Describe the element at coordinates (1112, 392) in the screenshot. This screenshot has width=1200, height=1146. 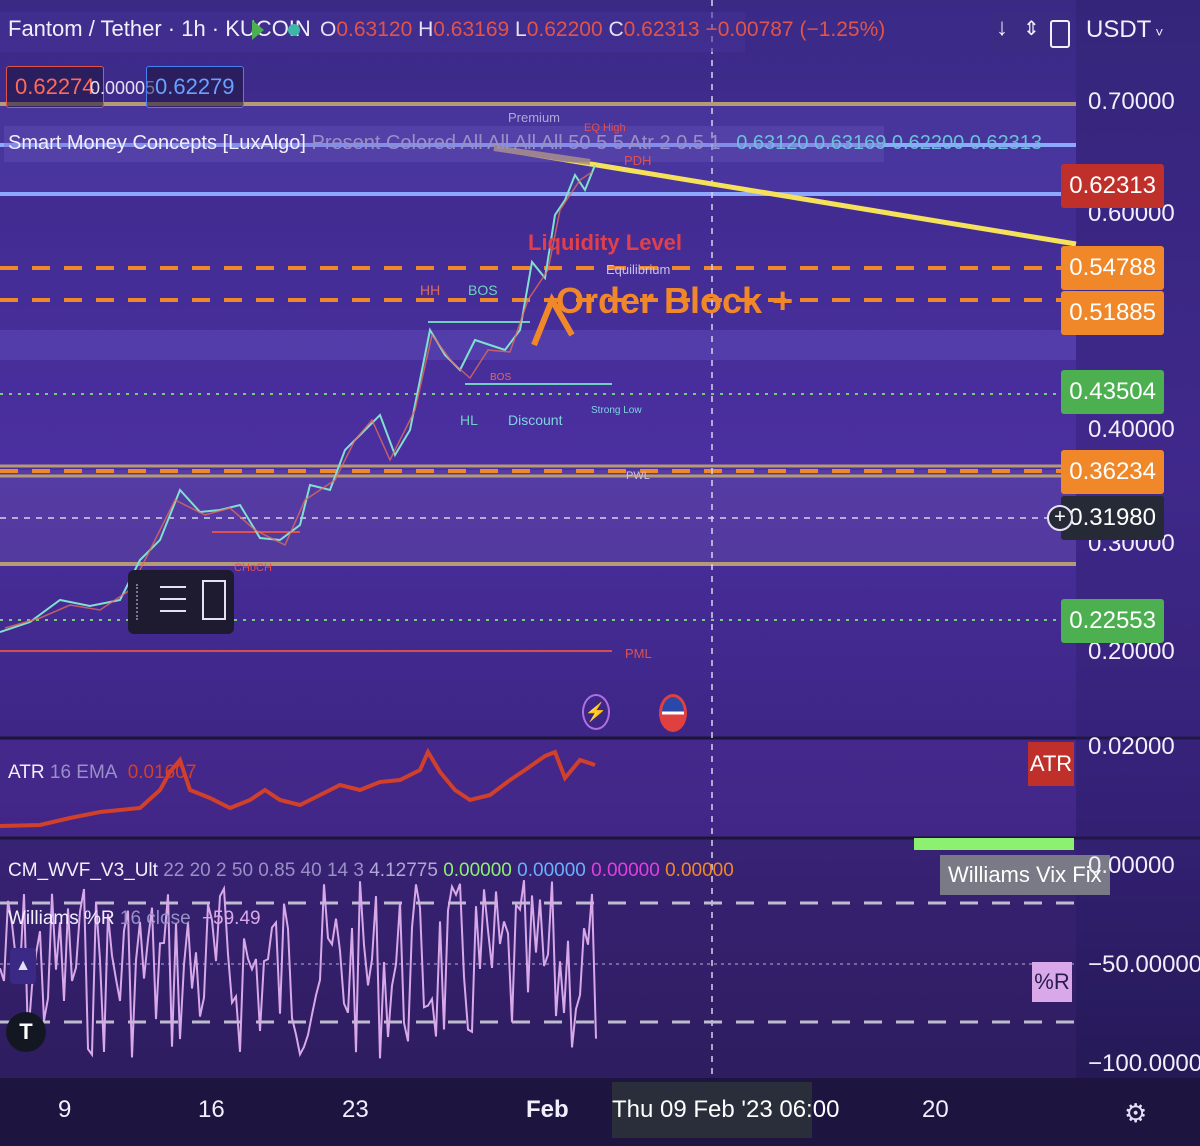
I see `level-price-label: 0.43504` at that location.